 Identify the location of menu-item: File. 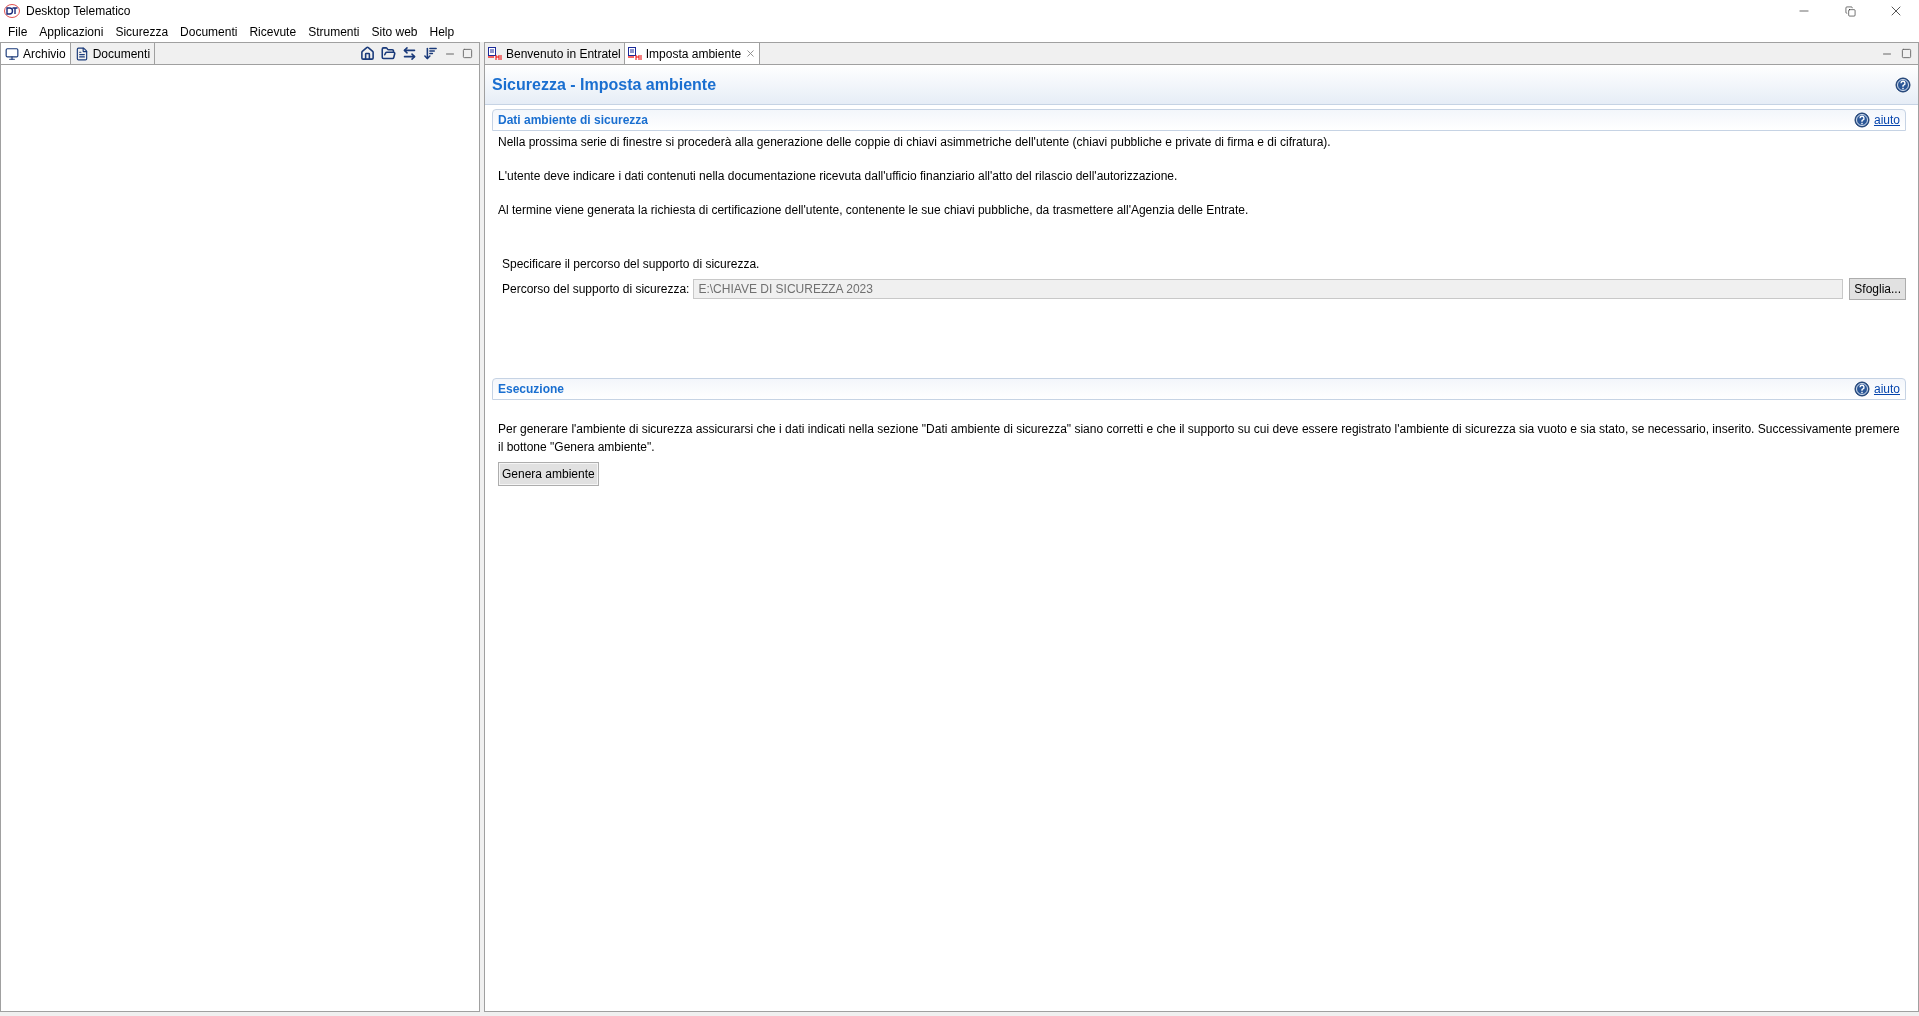
(18, 32).